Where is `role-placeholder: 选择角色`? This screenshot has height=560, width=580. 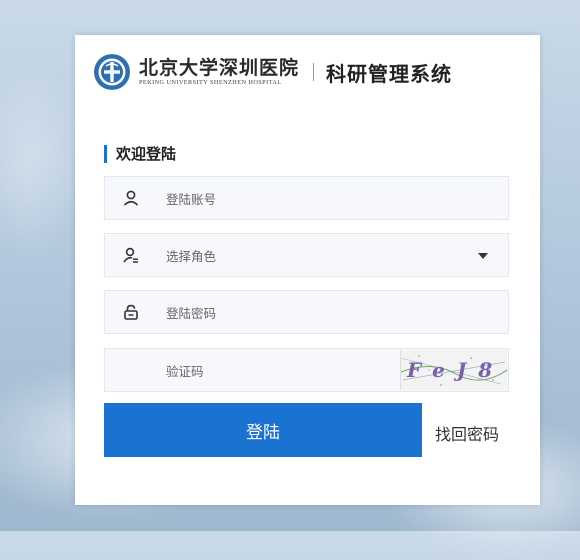
role-placeholder: 选择角色 is located at coordinates (191, 256).